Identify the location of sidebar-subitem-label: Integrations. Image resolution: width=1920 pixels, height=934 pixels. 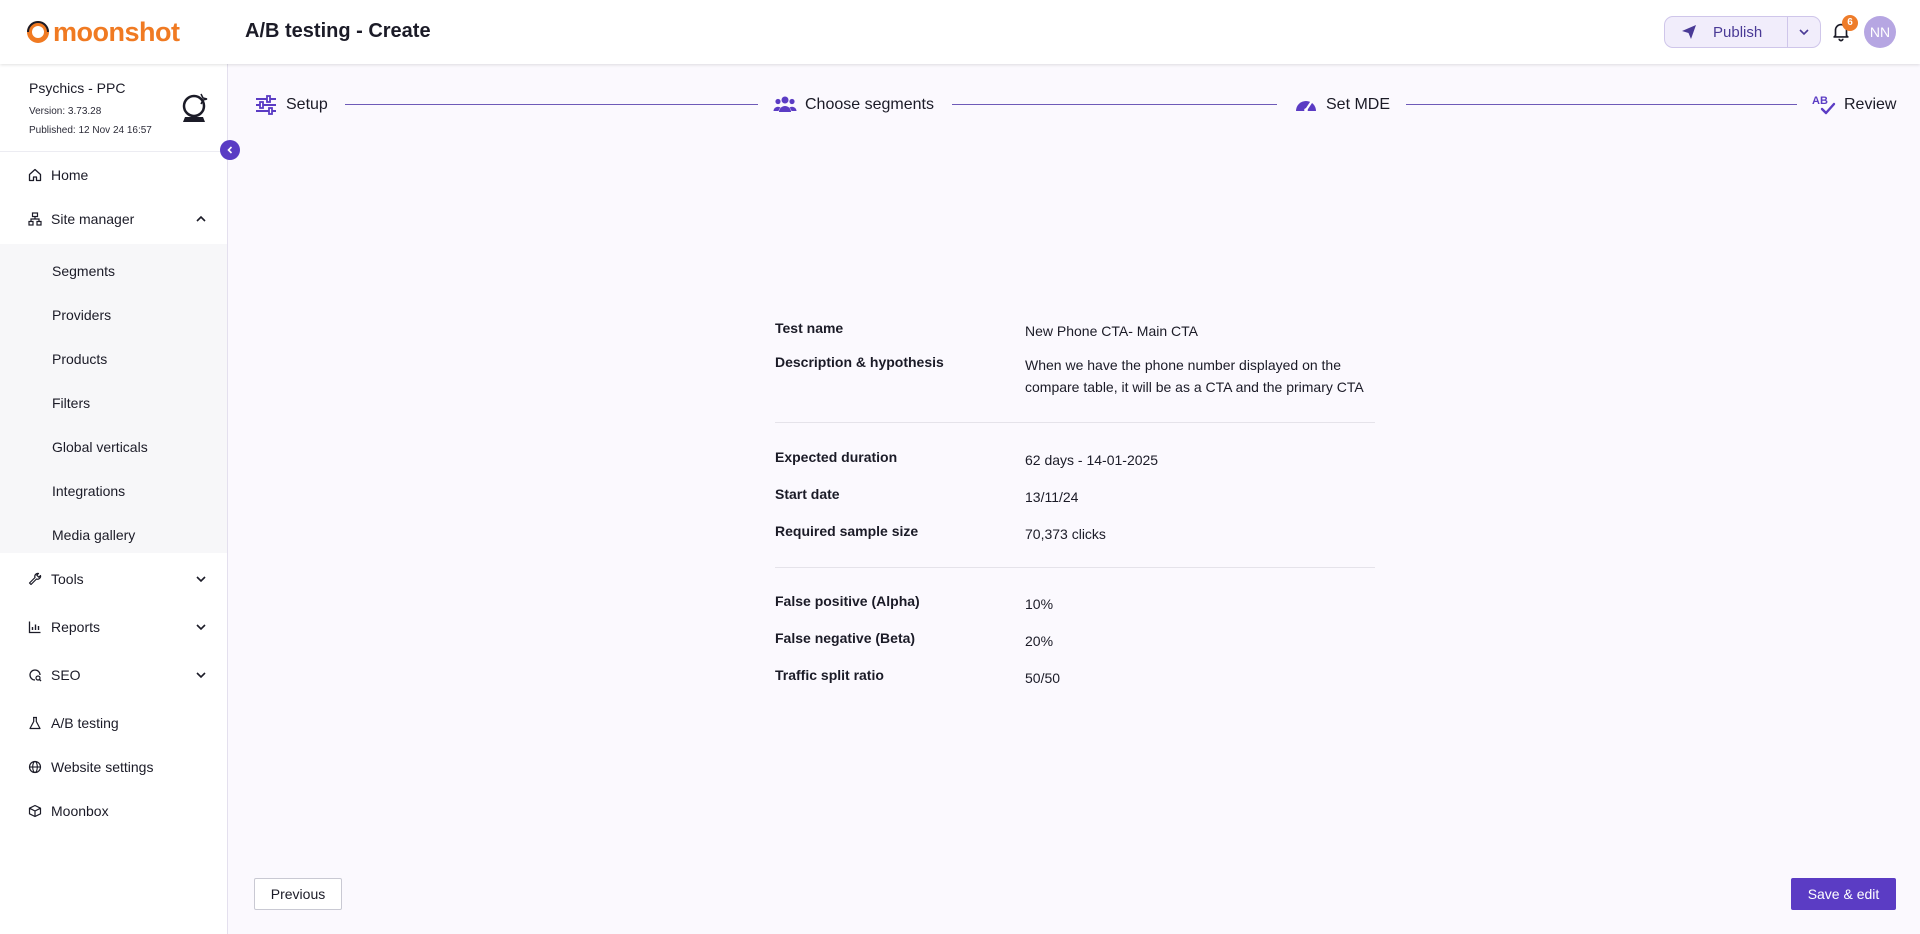
(89, 491).